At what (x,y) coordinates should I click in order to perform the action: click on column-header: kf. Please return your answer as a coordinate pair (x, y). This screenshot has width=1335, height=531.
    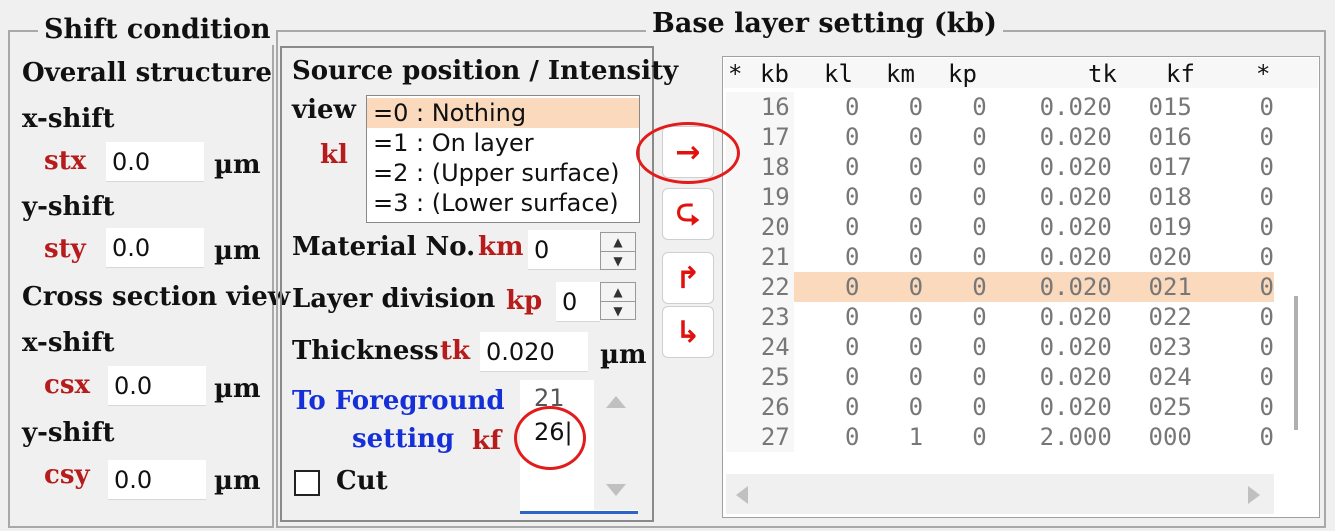
    Looking at the image, I should click on (1180, 74).